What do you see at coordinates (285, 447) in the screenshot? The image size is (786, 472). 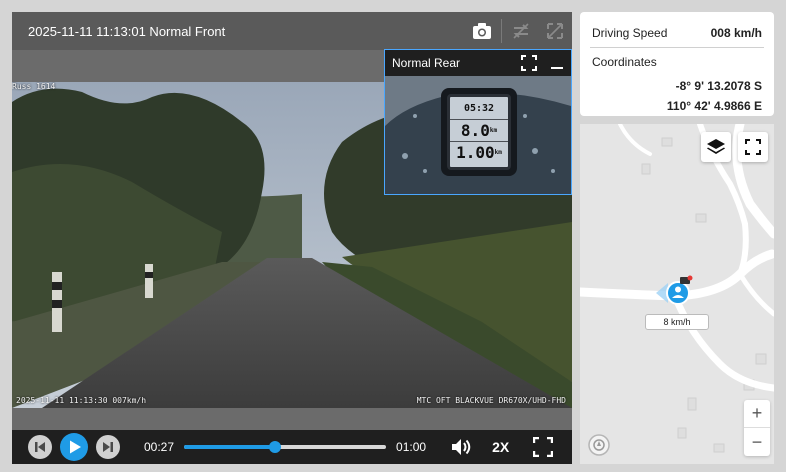 I see `seek-bar` at bounding box center [285, 447].